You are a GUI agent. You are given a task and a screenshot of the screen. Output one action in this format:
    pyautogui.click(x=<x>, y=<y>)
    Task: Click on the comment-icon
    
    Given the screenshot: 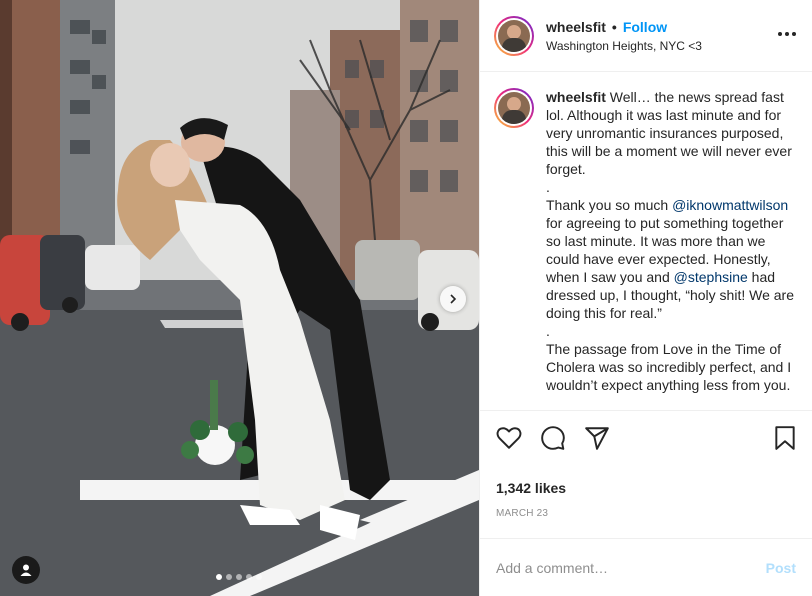 What is the action you would take?
    pyautogui.click(x=553, y=438)
    